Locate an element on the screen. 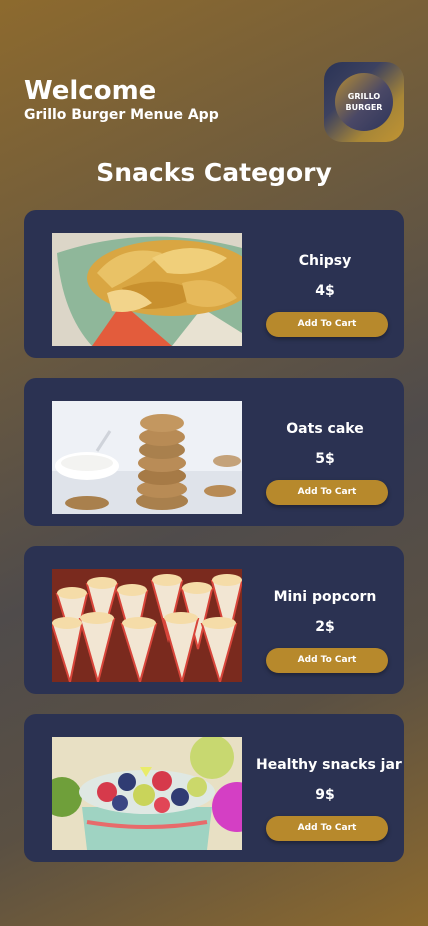 This screenshot has height=926, width=428. popcorn-cones-photo is located at coordinates (147, 625).